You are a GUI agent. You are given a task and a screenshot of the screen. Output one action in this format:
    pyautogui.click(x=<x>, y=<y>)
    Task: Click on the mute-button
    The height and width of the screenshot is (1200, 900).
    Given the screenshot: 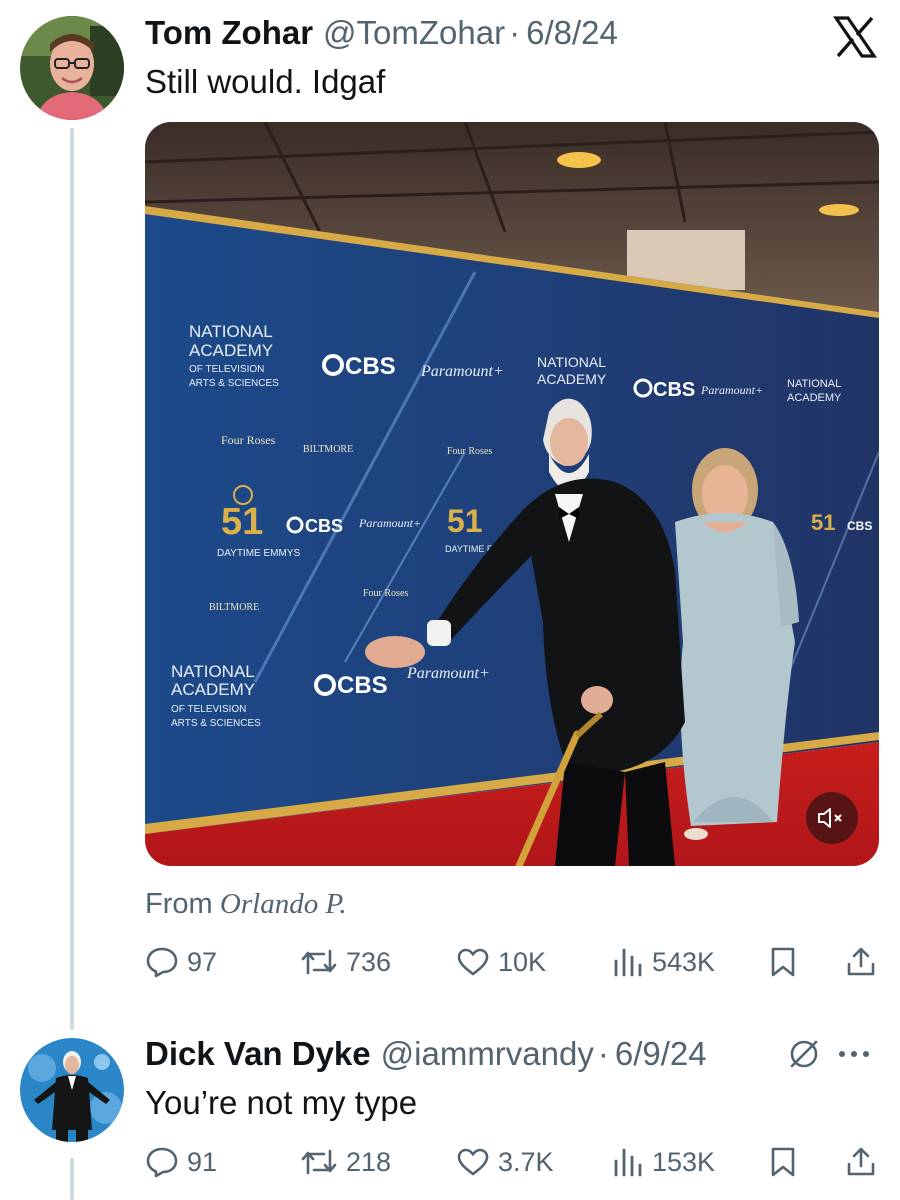 What is the action you would take?
    pyautogui.click(x=832, y=818)
    